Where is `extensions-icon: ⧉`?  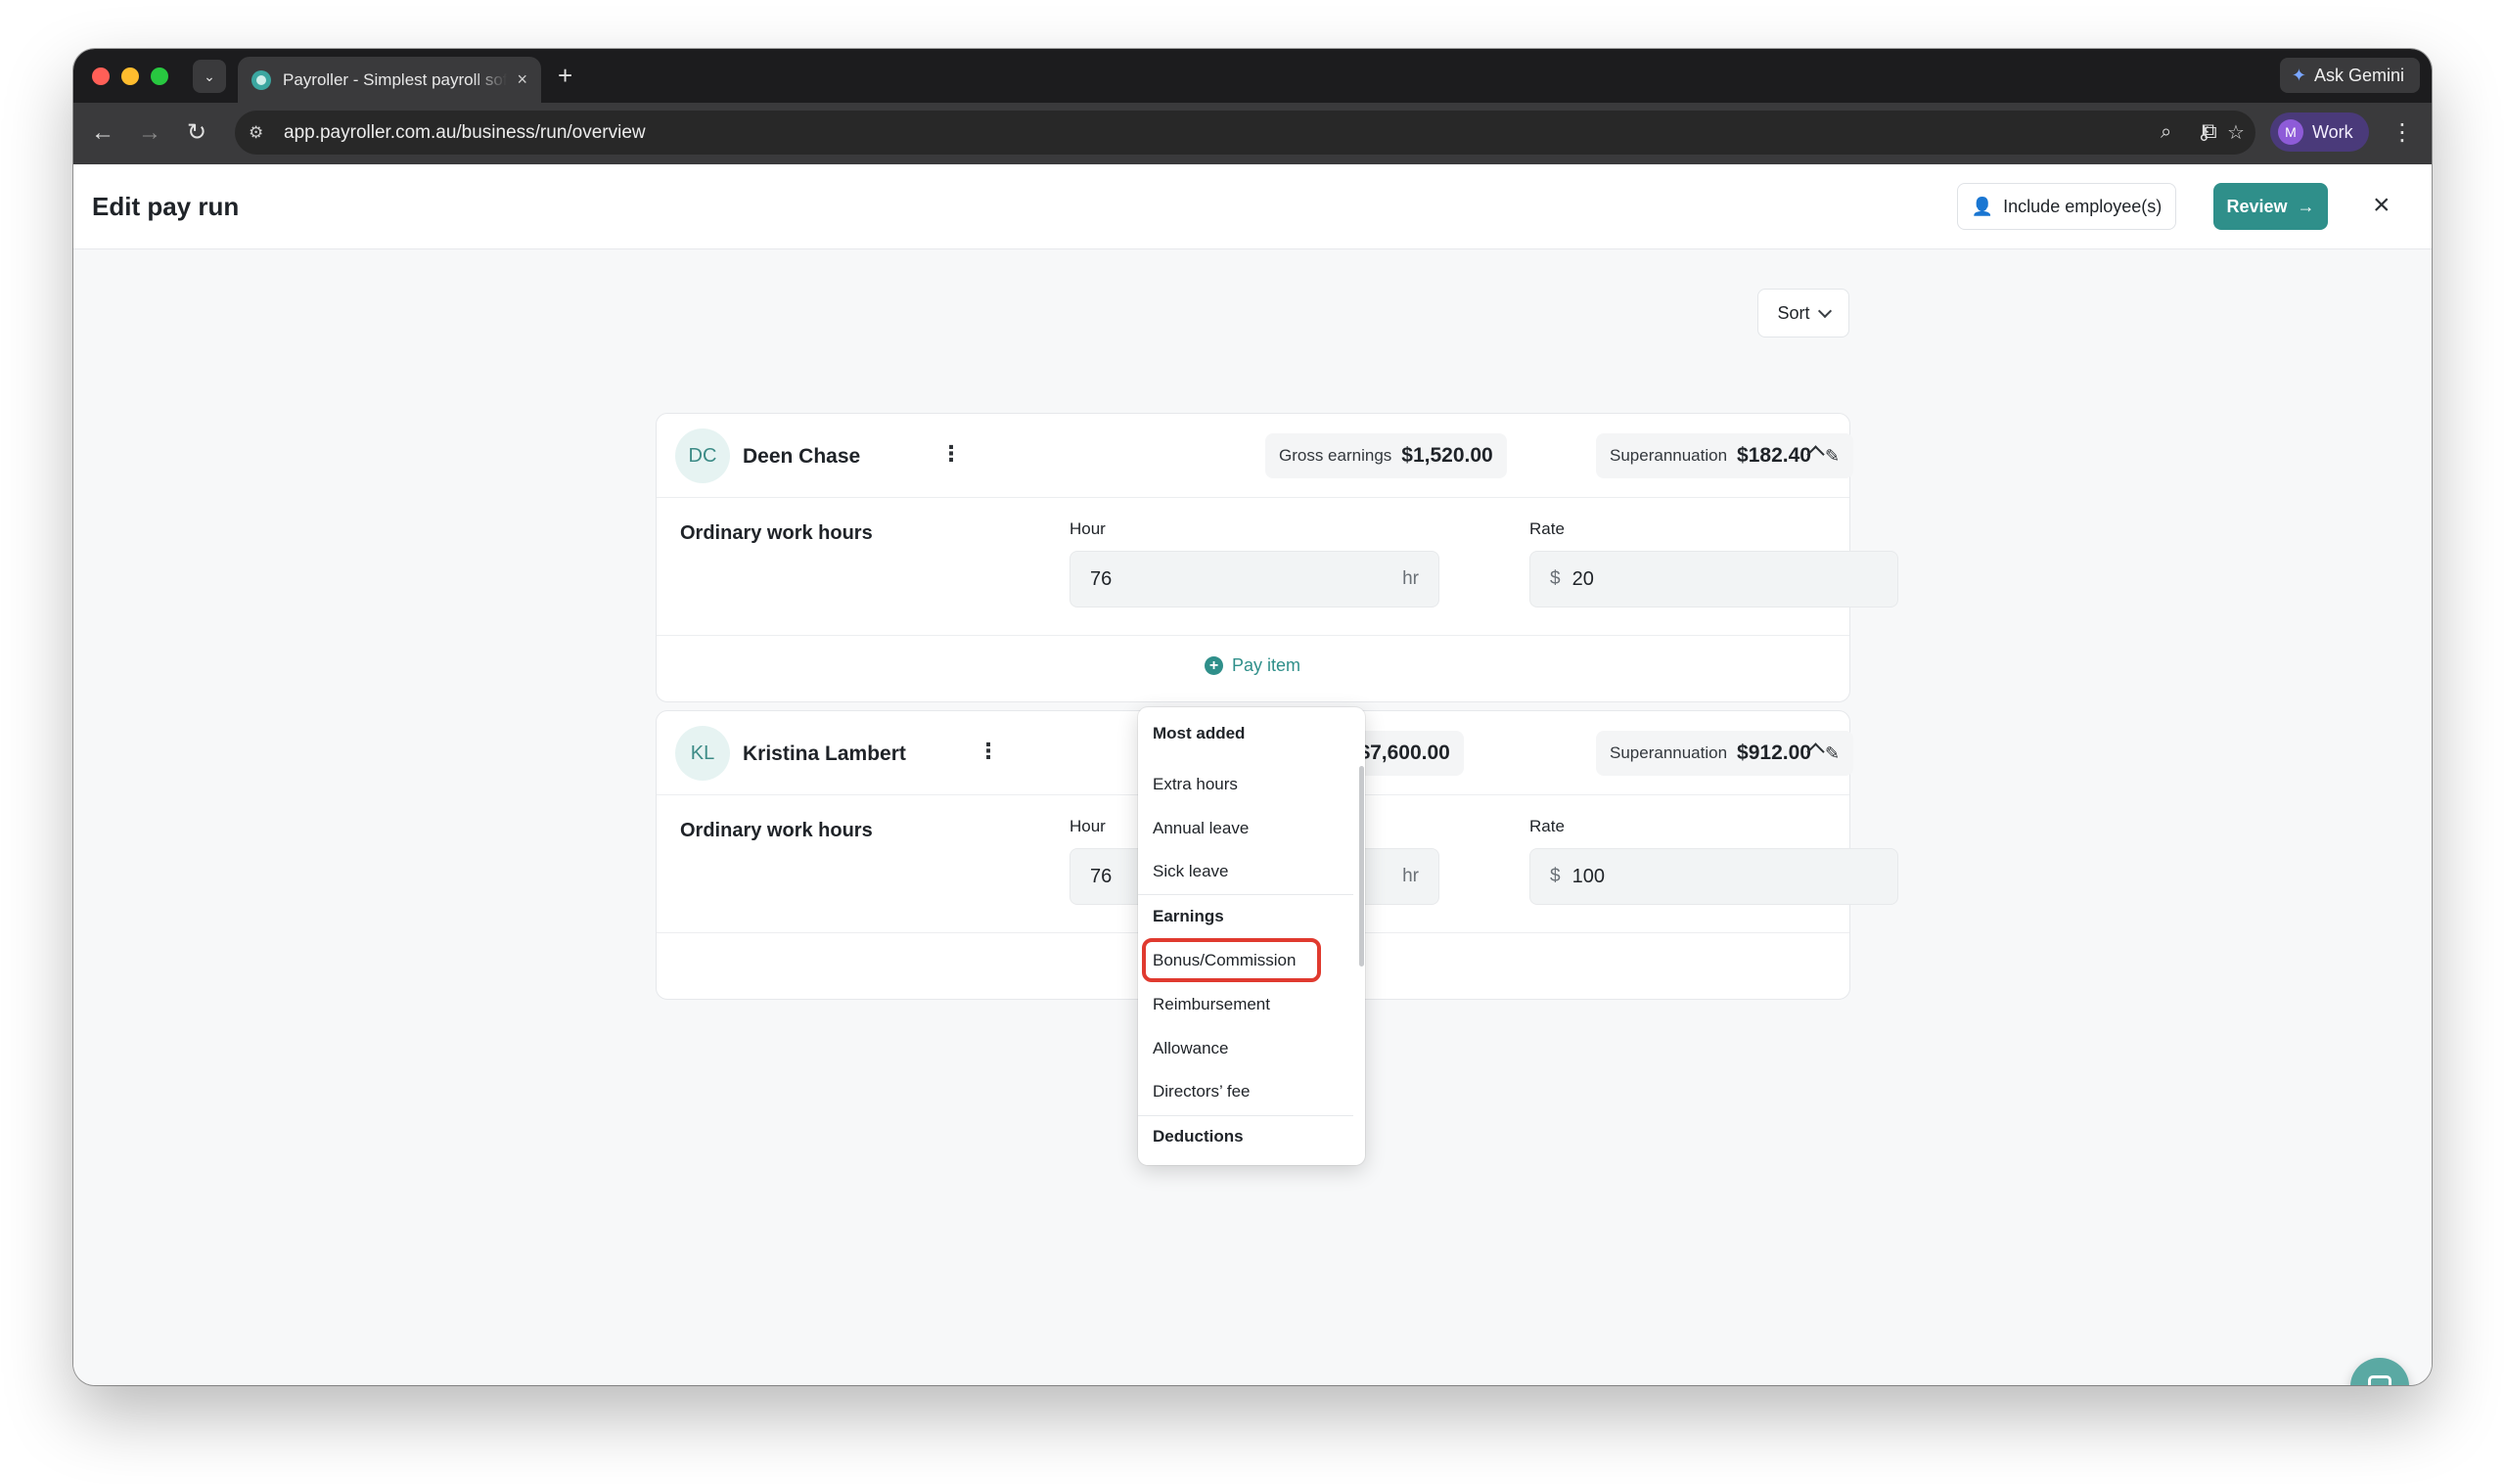 extensions-icon: ⧉ is located at coordinates (2209, 131).